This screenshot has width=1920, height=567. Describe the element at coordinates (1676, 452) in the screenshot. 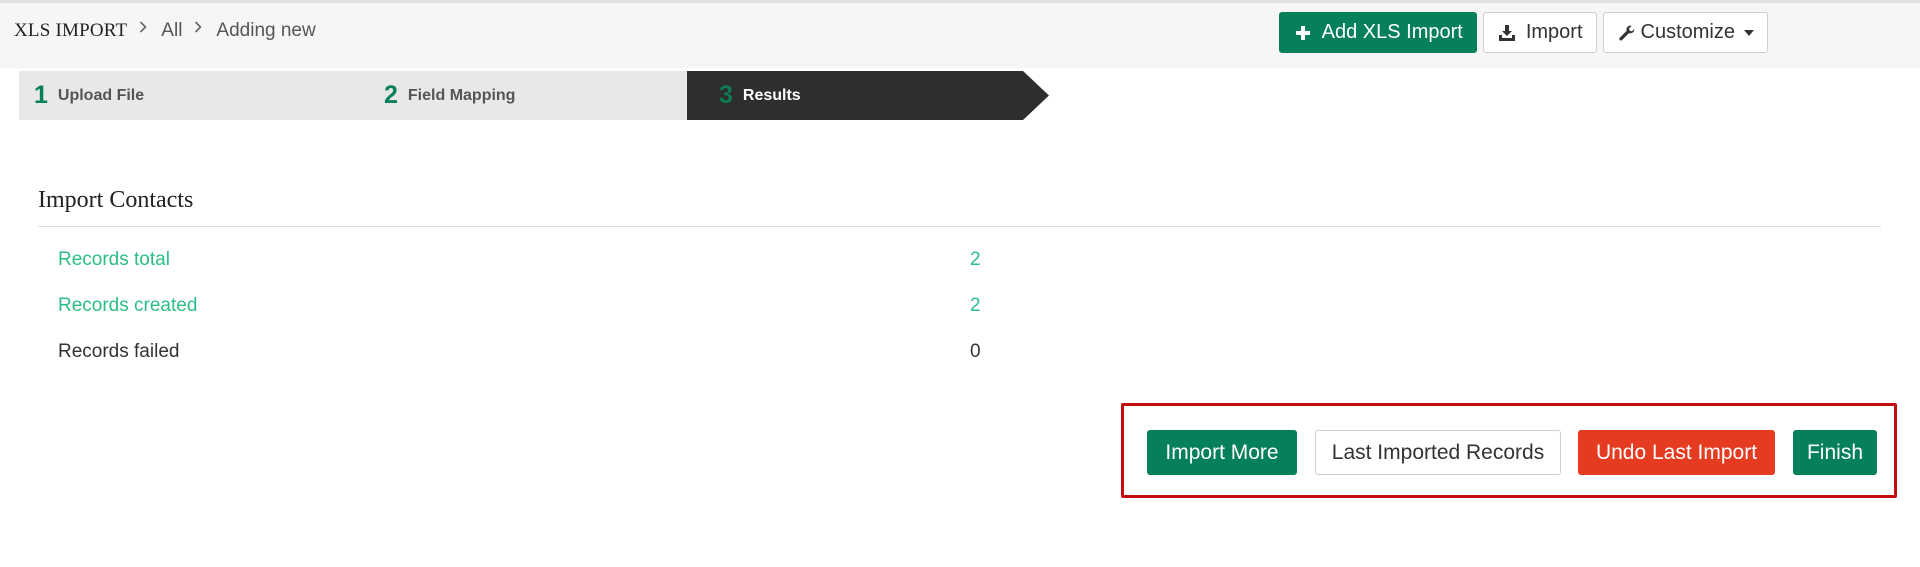

I see `undo-last-import-button: Undo Last Import` at that location.